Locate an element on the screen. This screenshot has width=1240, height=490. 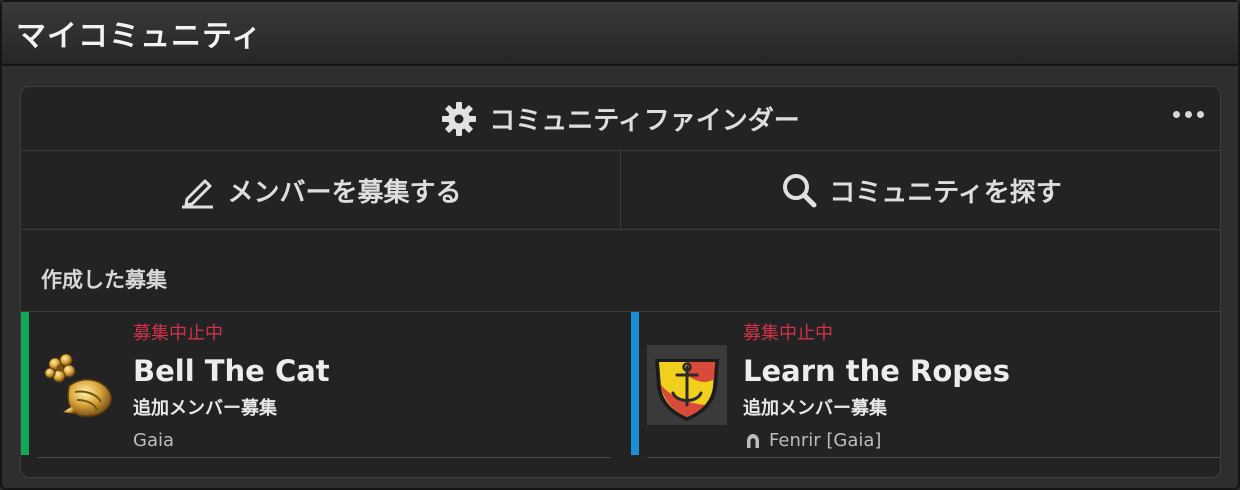
window-titlebar: マイコミュニティ is located at coordinates (620, 34).